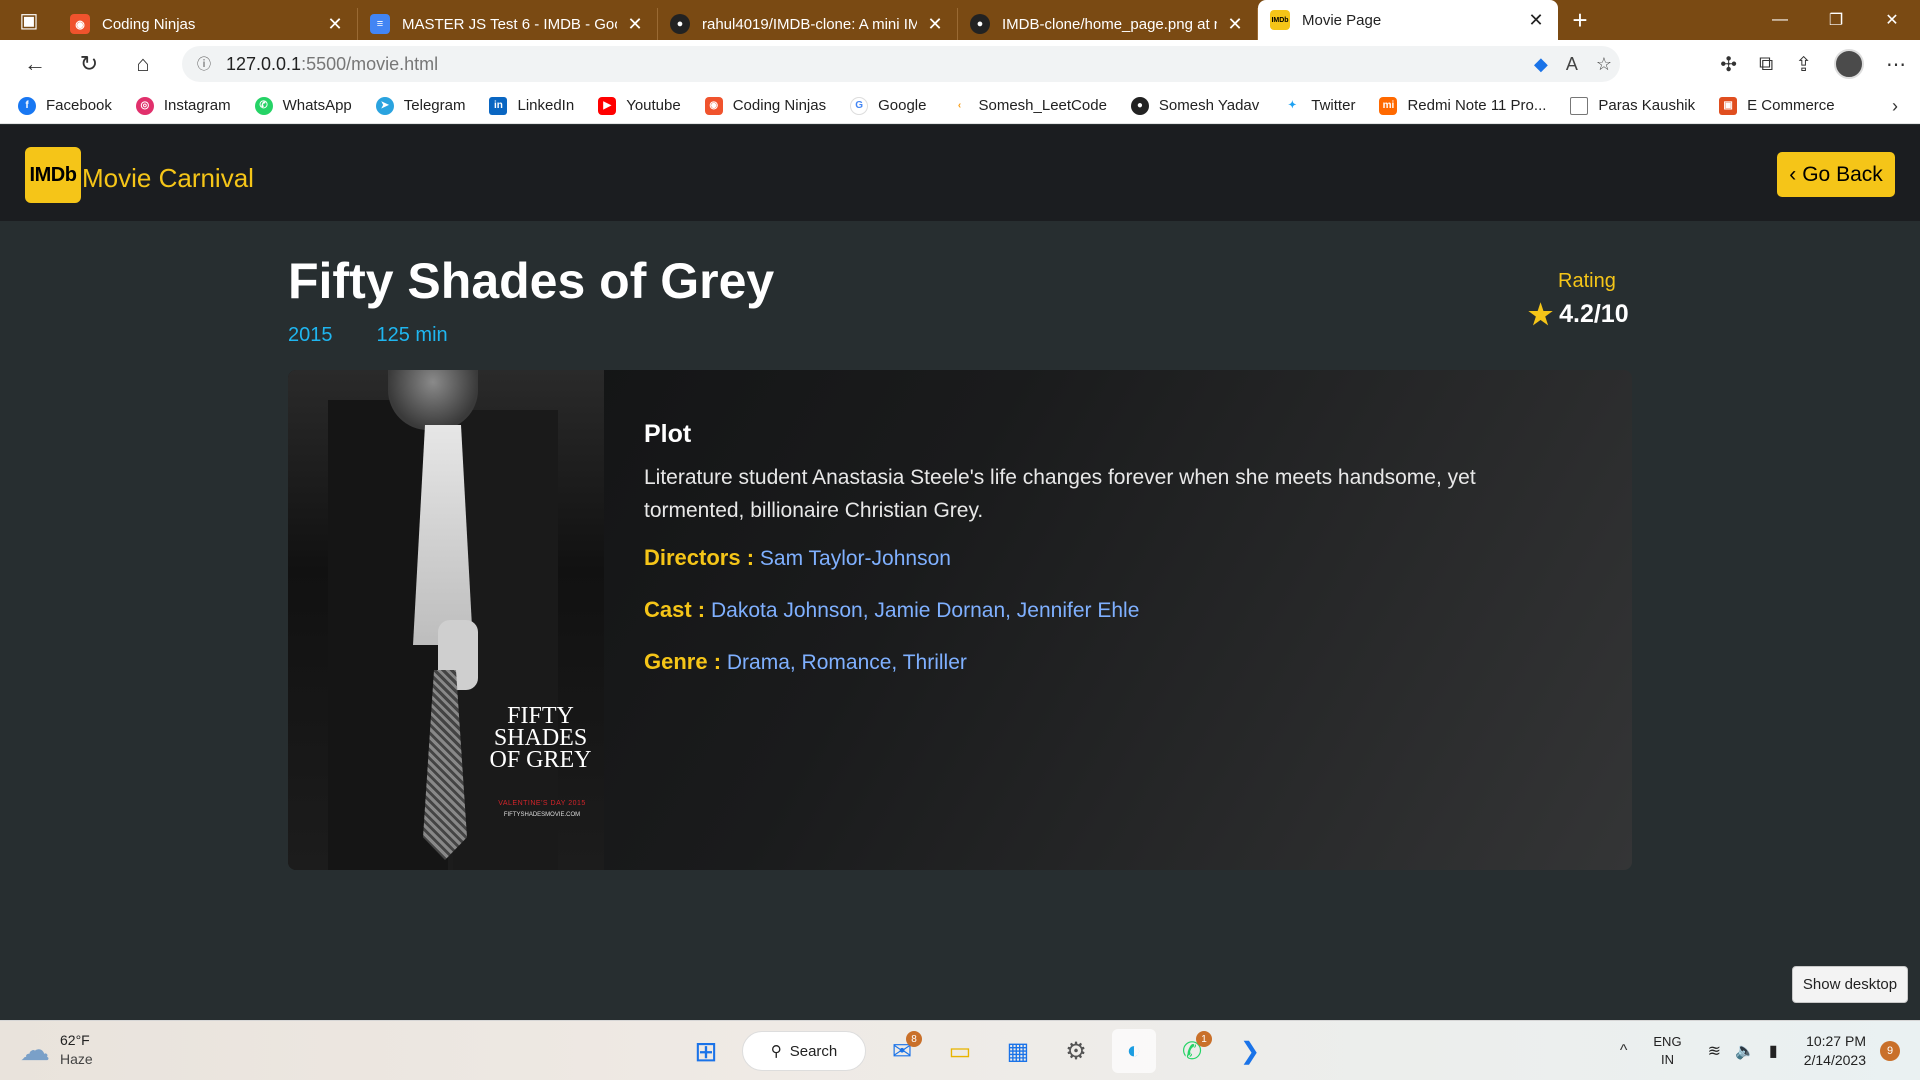  Describe the element at coordinates (540, 738) in the screenshot. I see `poster-title: FIFTY SHADES OF GREY` at that location.